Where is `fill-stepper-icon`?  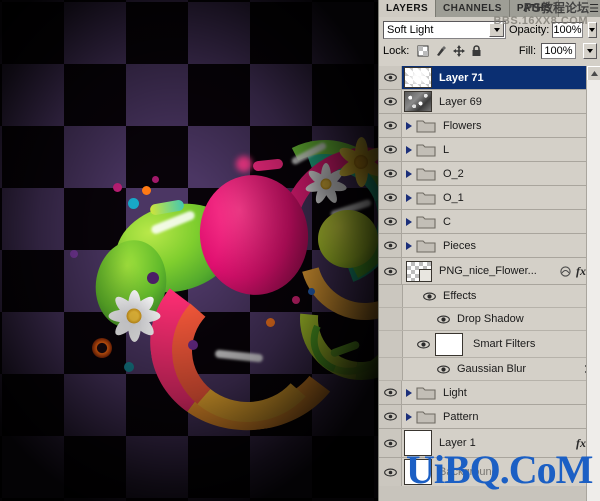
fill-stepper-icon is located at coordinates (590, 51).